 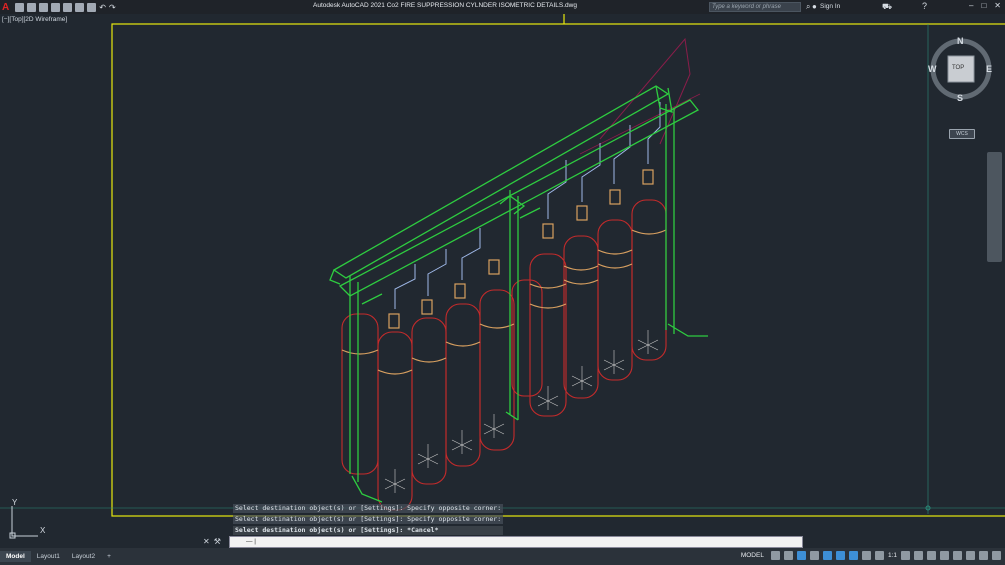 I want to click on customize-icon: ⚒, so click(x=217, y=541).